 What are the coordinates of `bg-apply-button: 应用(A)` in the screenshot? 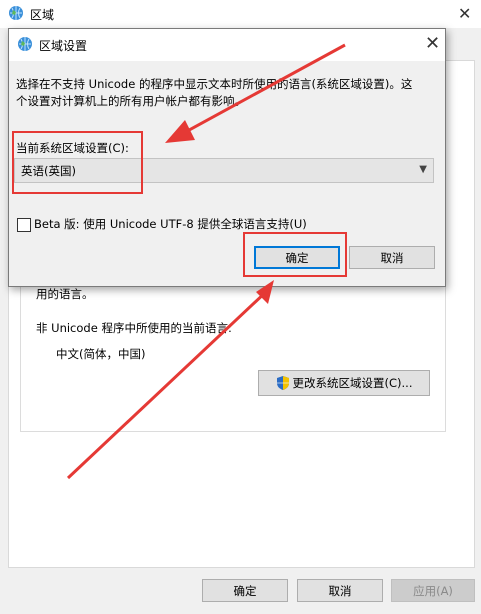 It's located at (433, 590).